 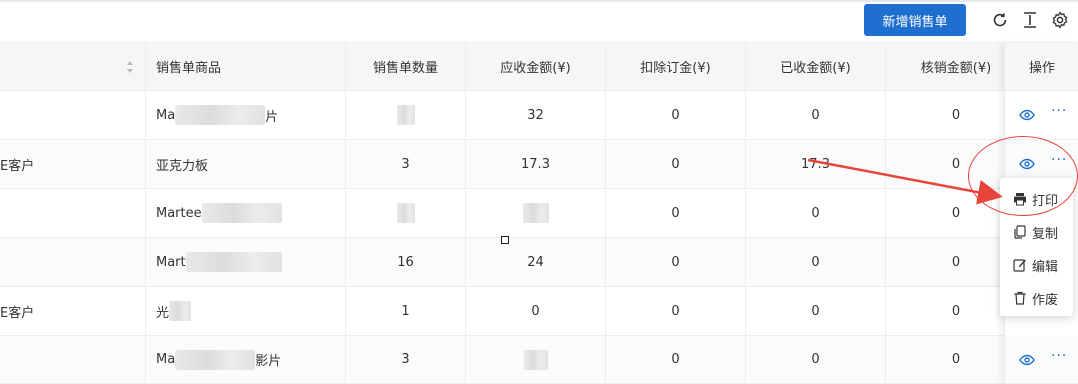 What do you see at coordinates (536, 115) in the screenshot?
I see `receivable-cell: 32` at bounding box center [536, 115].